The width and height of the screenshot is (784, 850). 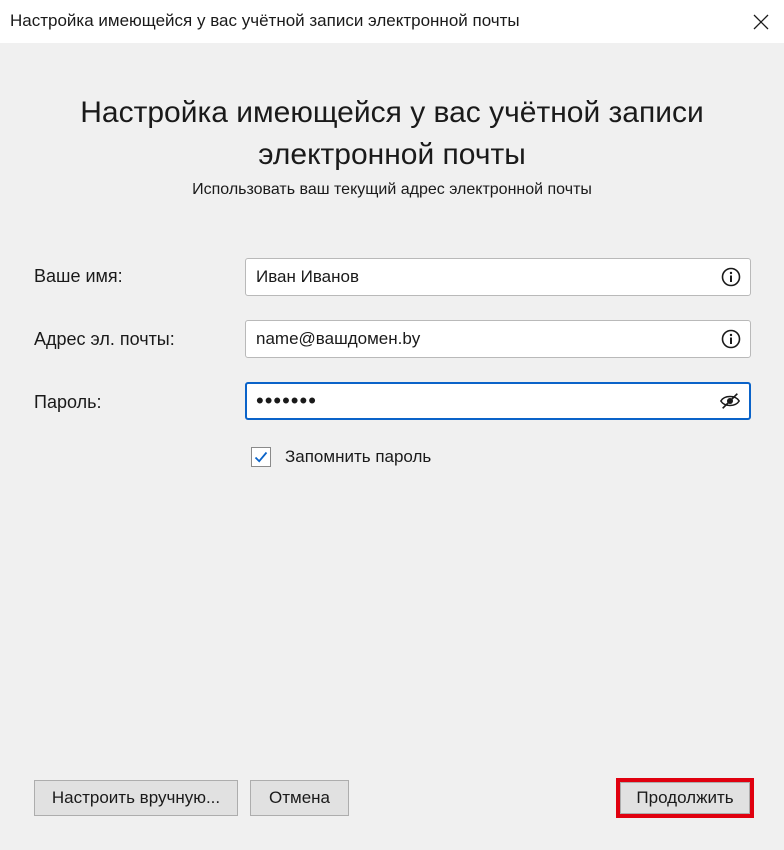 What do you see at coordinates (481, 339) in the screenshot?
I see `email-input` at bounding box center [481, 339].